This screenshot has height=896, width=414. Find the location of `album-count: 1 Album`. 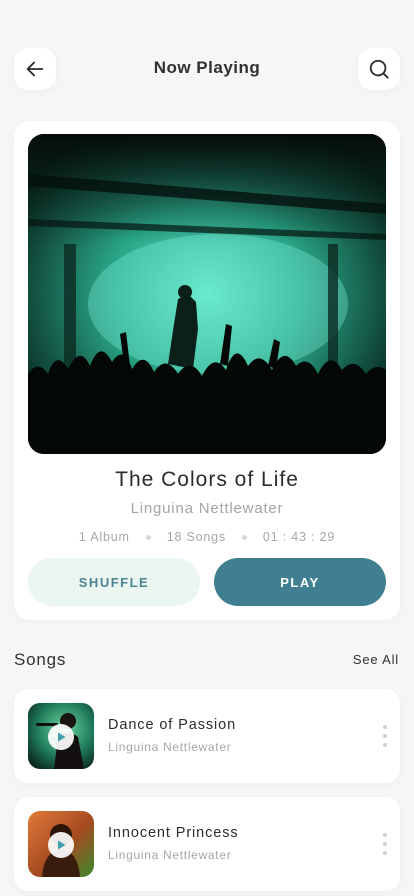

album-count: 1 Album is located at coordinates (104, 537).